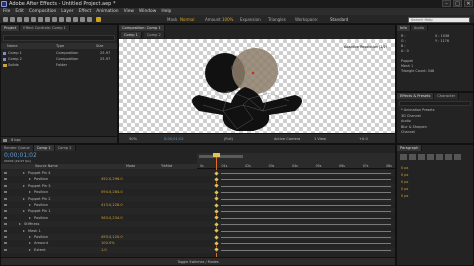 Image resolution: width=474 pixels, height=266 pixels. Describe the element at coordinates (11, 28) in the screenshot. I see `tab-project: Project` at that location.